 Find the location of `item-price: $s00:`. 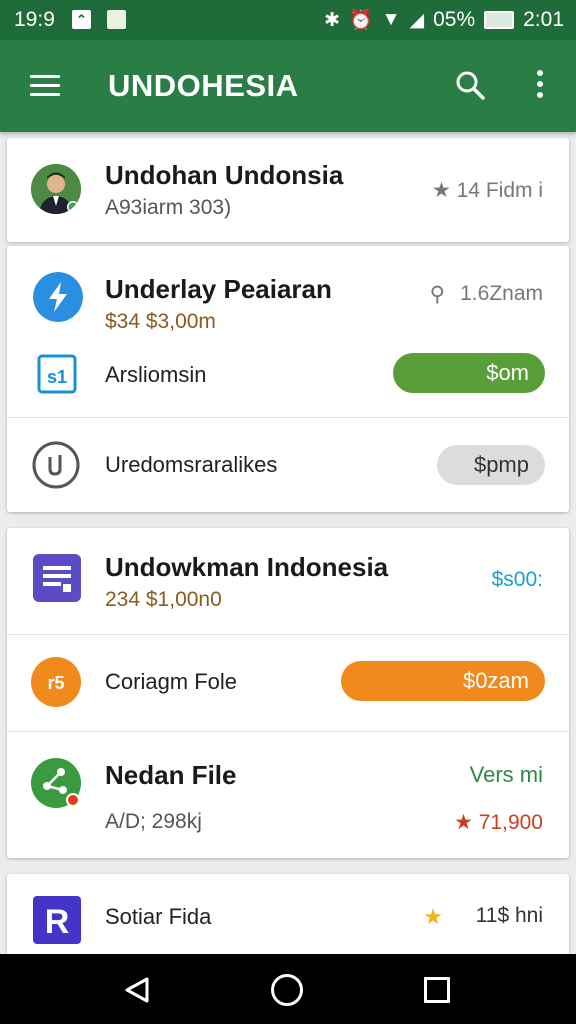

item-price: $s00: is located at coordinates (517, 579).